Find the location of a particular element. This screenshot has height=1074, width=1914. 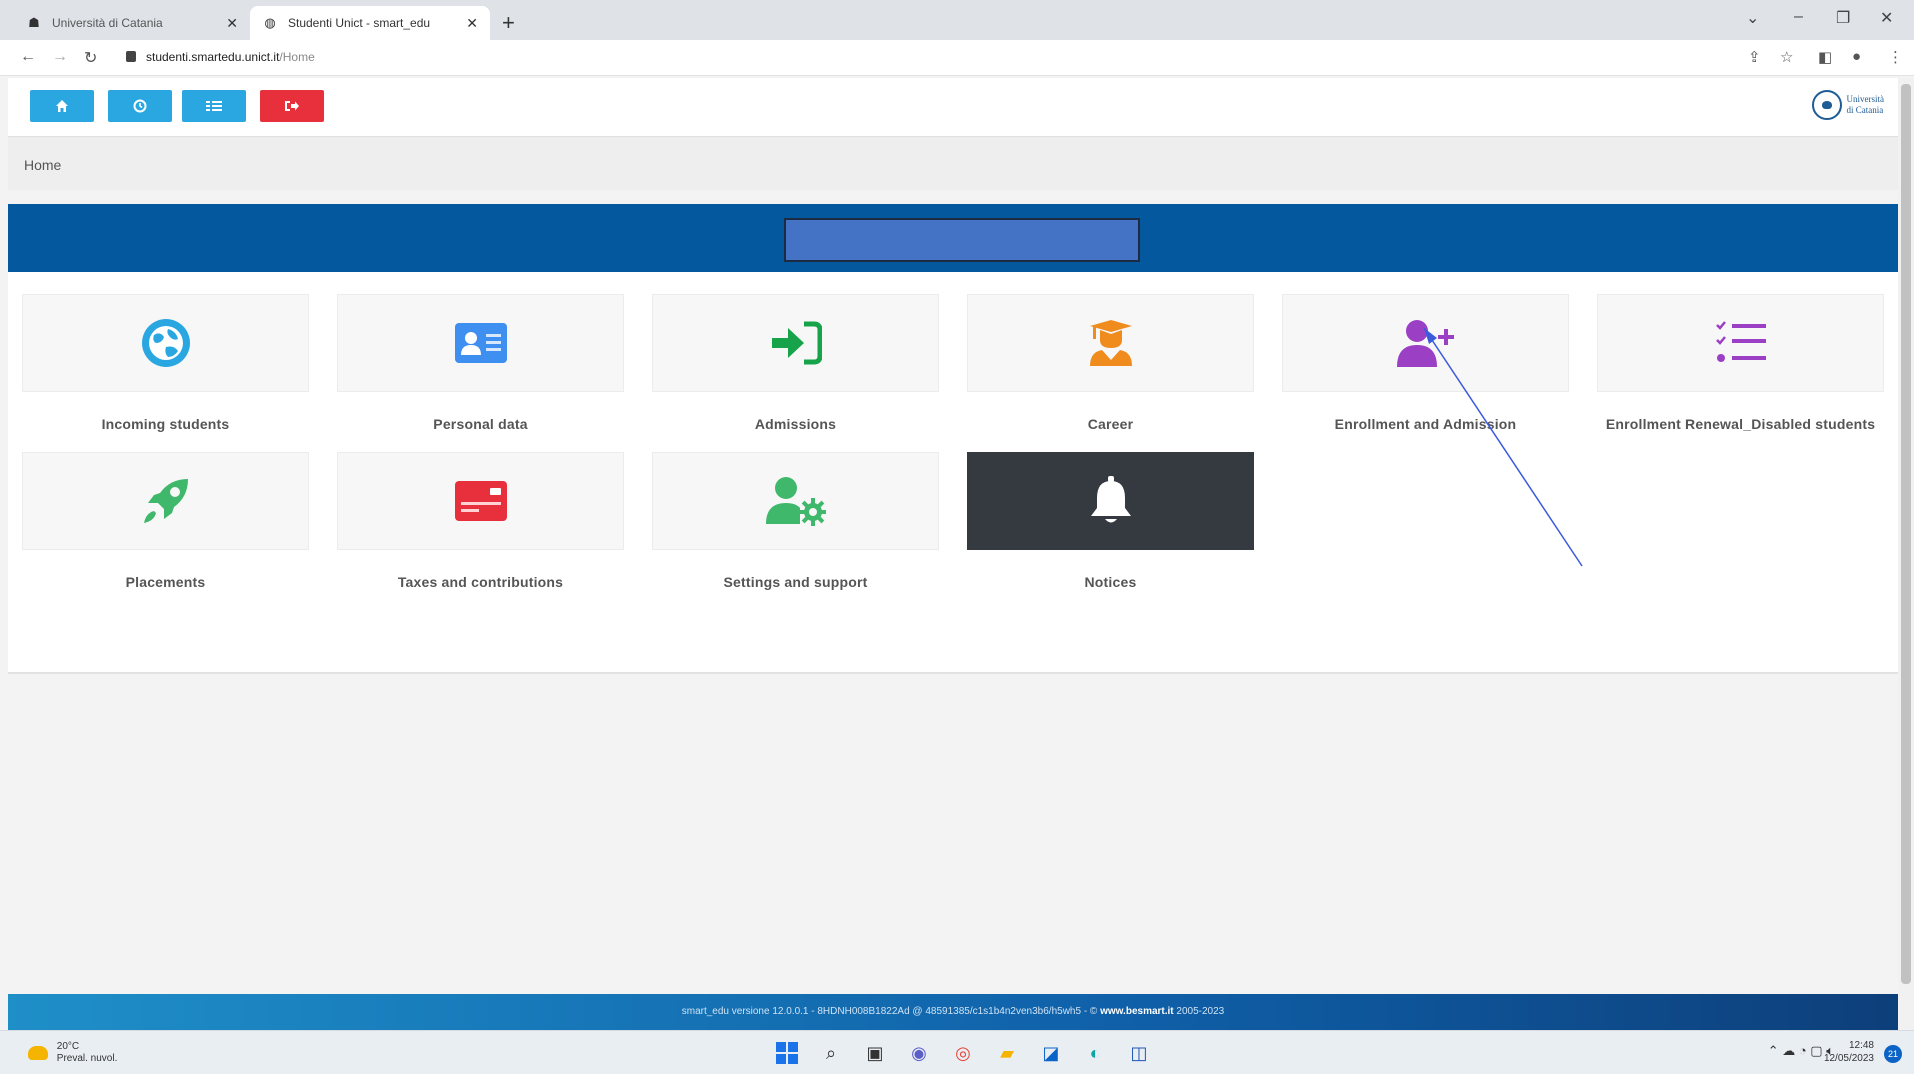

university-seal-icon is located at coordinates (1826, 105).